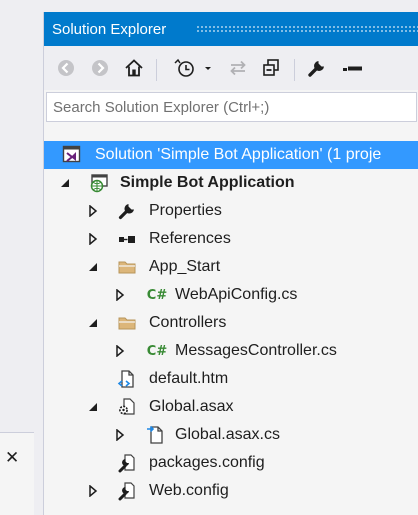 Image resolution: width=418 pixels, height=515 pixels. What do you see at coordinates (231, 267) in the screenshot?
I see `tree-item-app-start: App_Start` at bounding box center [231, 267].